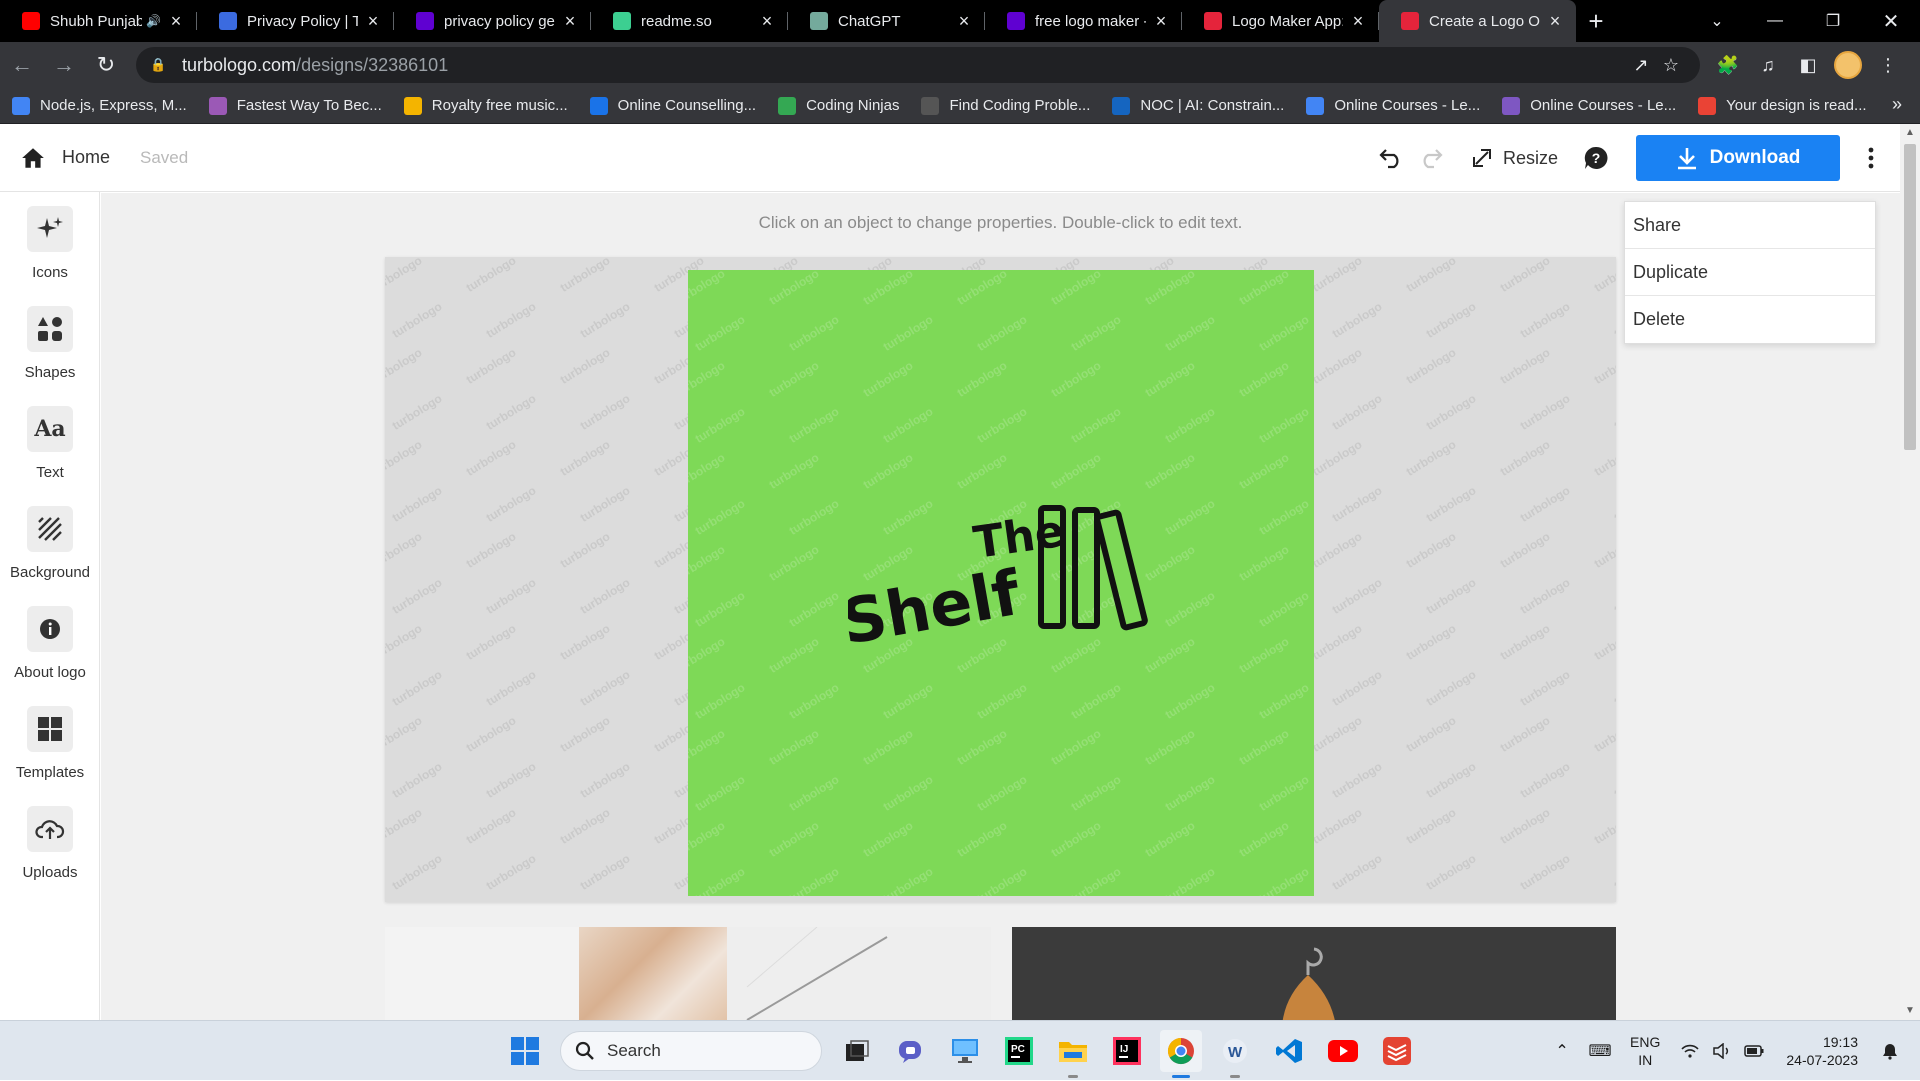  Describe the element at coordinates (64, 65) in the screenshot. I see `forward-button: →` at that location.